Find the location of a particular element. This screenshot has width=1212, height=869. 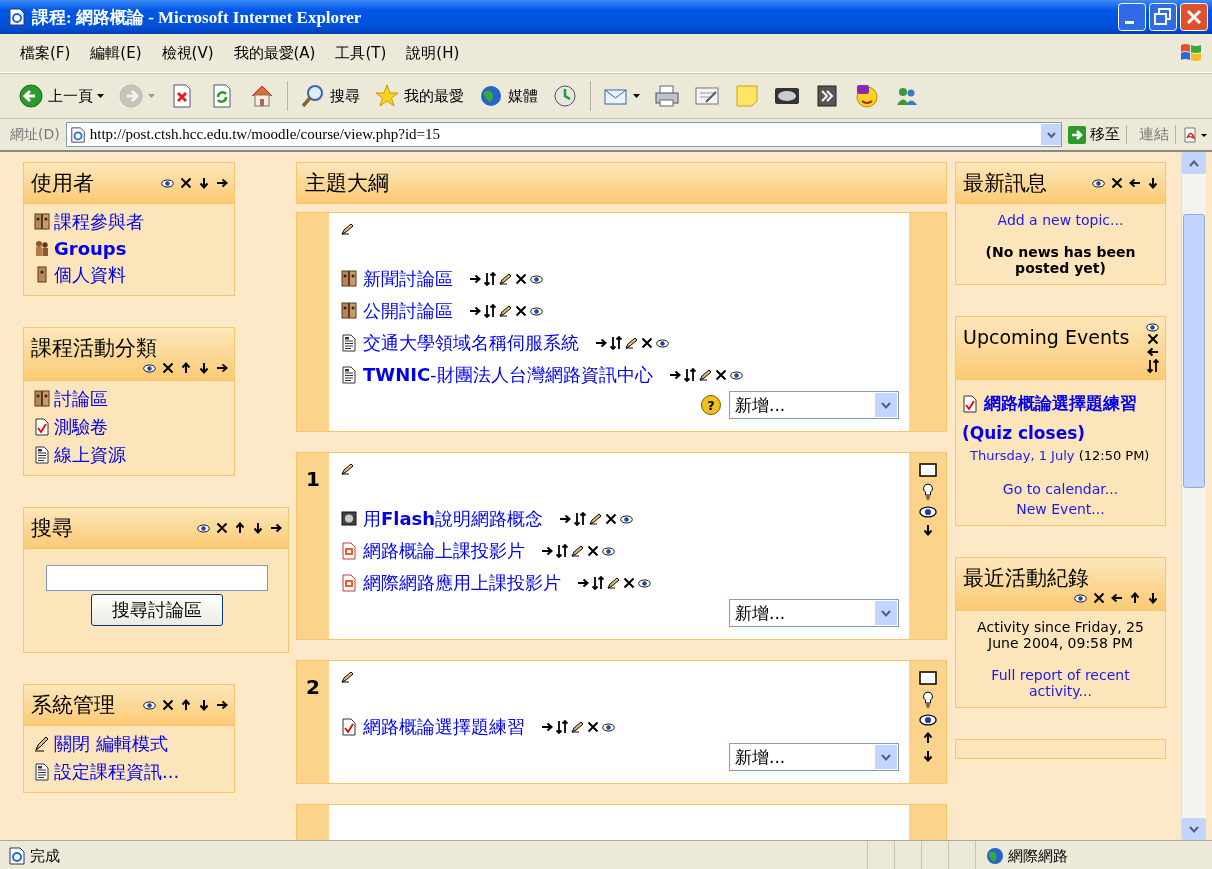

square-icon is located at coordinates (927, 470).